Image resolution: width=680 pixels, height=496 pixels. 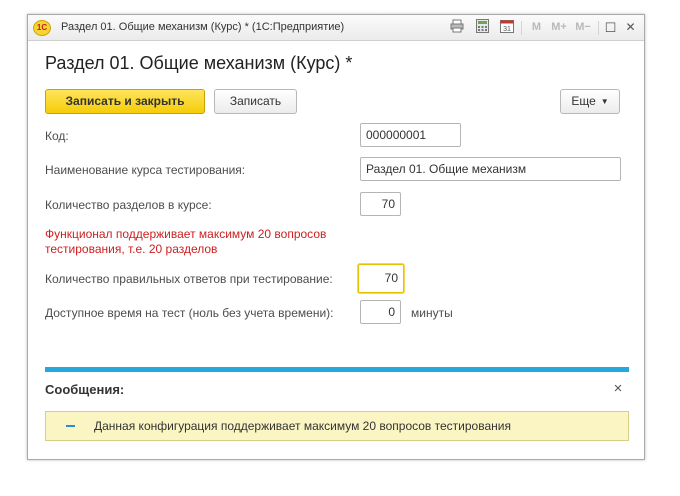 I want to click on test-time-unit: минуты, so click(x=432, y=313).